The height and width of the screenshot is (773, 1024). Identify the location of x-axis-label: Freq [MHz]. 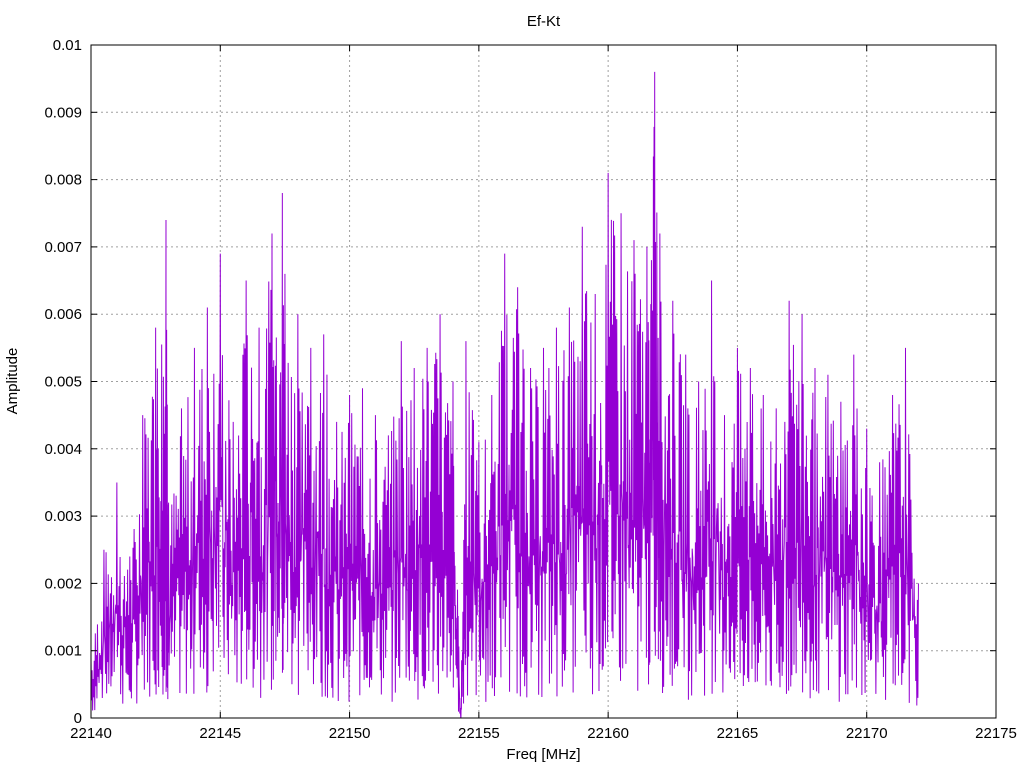
(543, 754).